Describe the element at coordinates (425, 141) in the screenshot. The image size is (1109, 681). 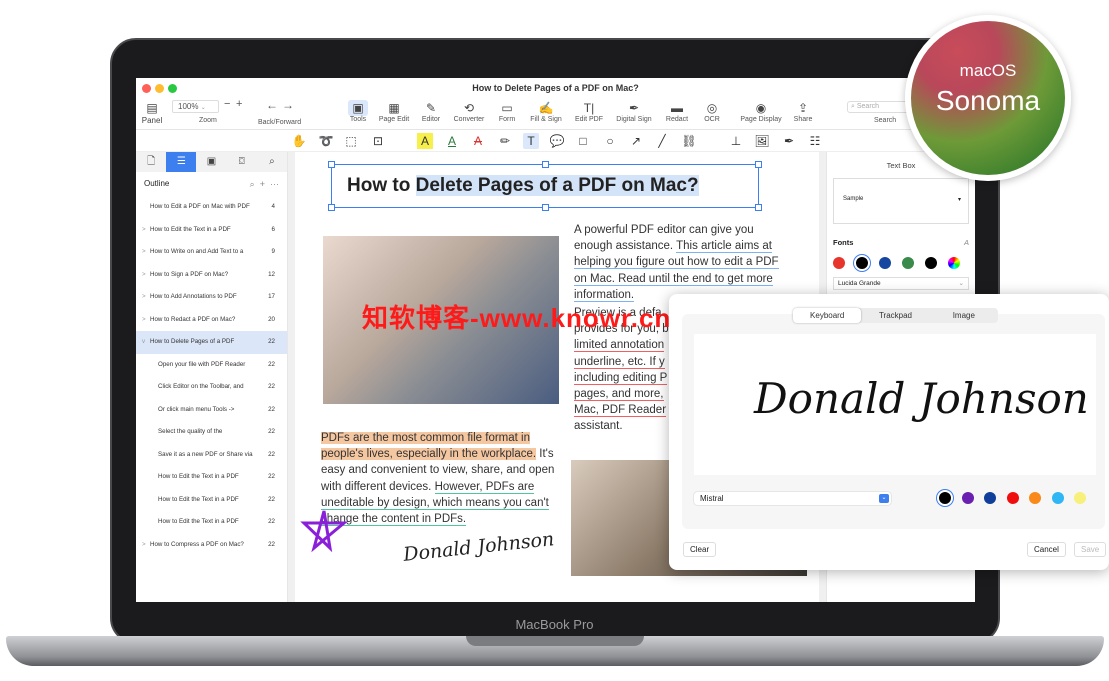
I see `highlight-icon: A` at that location.